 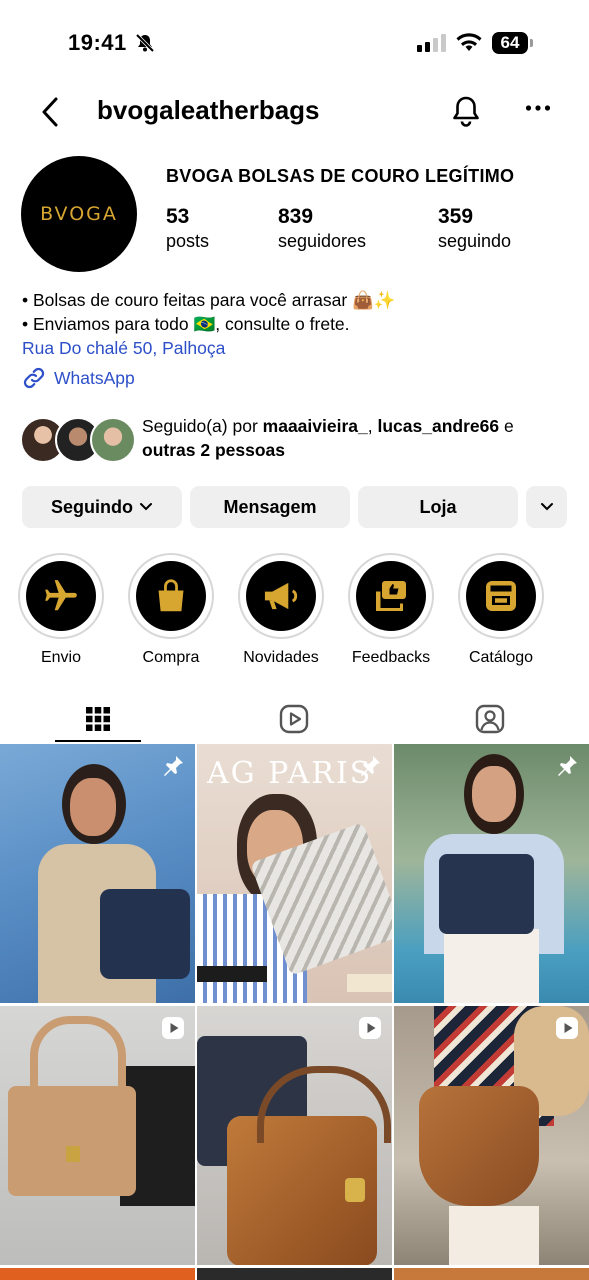 What do you see at coordinates (94, 378) in the screenshot?
I see `whatsapp-link-label: WhatsApp` at bounding box center [94, 378].